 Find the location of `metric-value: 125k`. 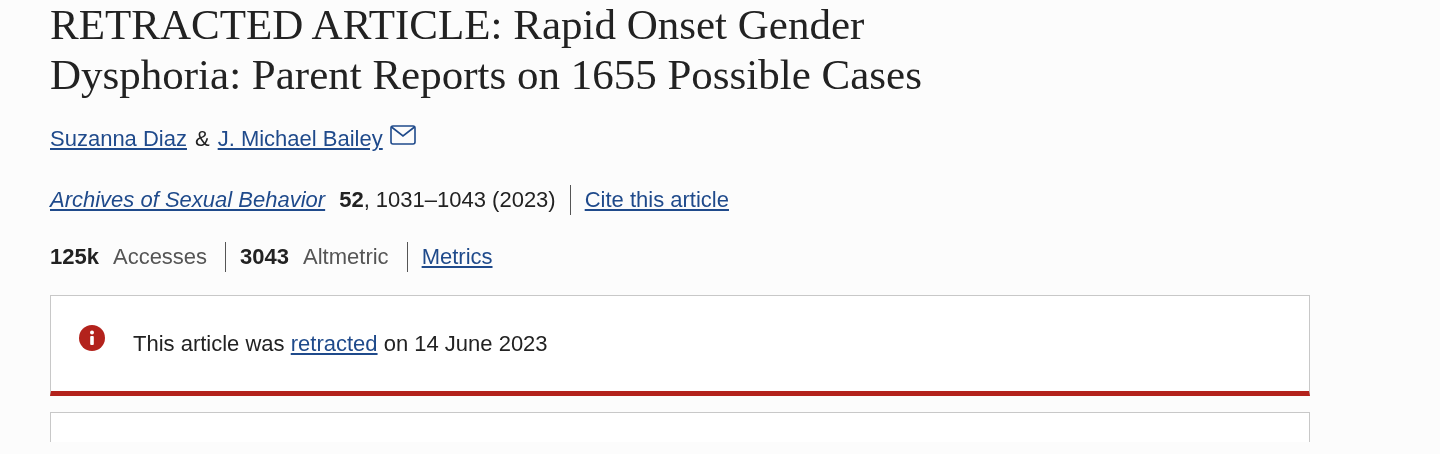

metric-value: 125k is located at coordinates (74, 257).